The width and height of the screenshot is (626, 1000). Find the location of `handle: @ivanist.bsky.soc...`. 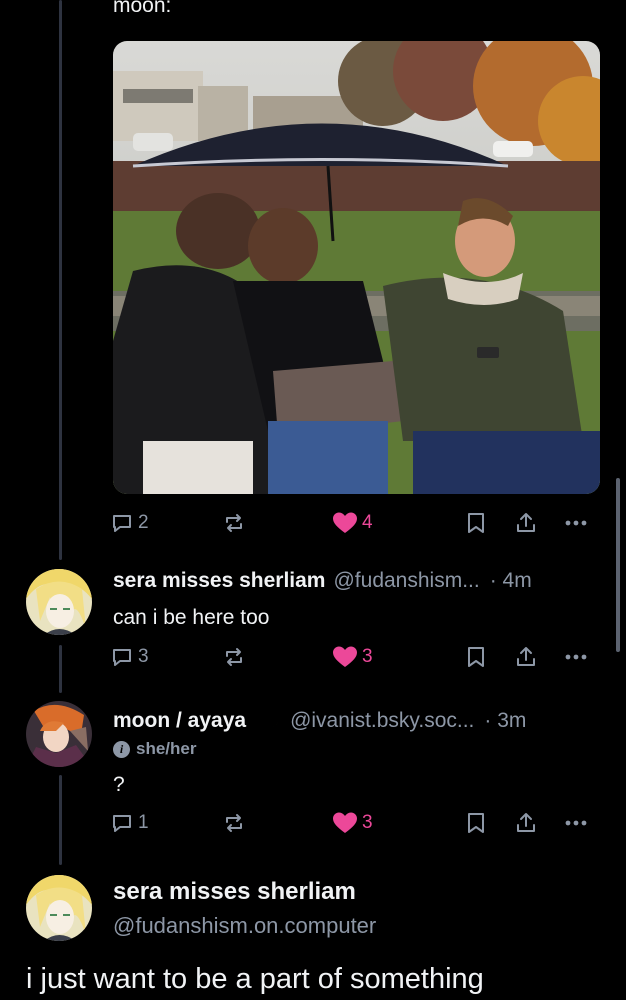

handle: @ivanist.bsky.soc... is located at coordinates (382, 721).